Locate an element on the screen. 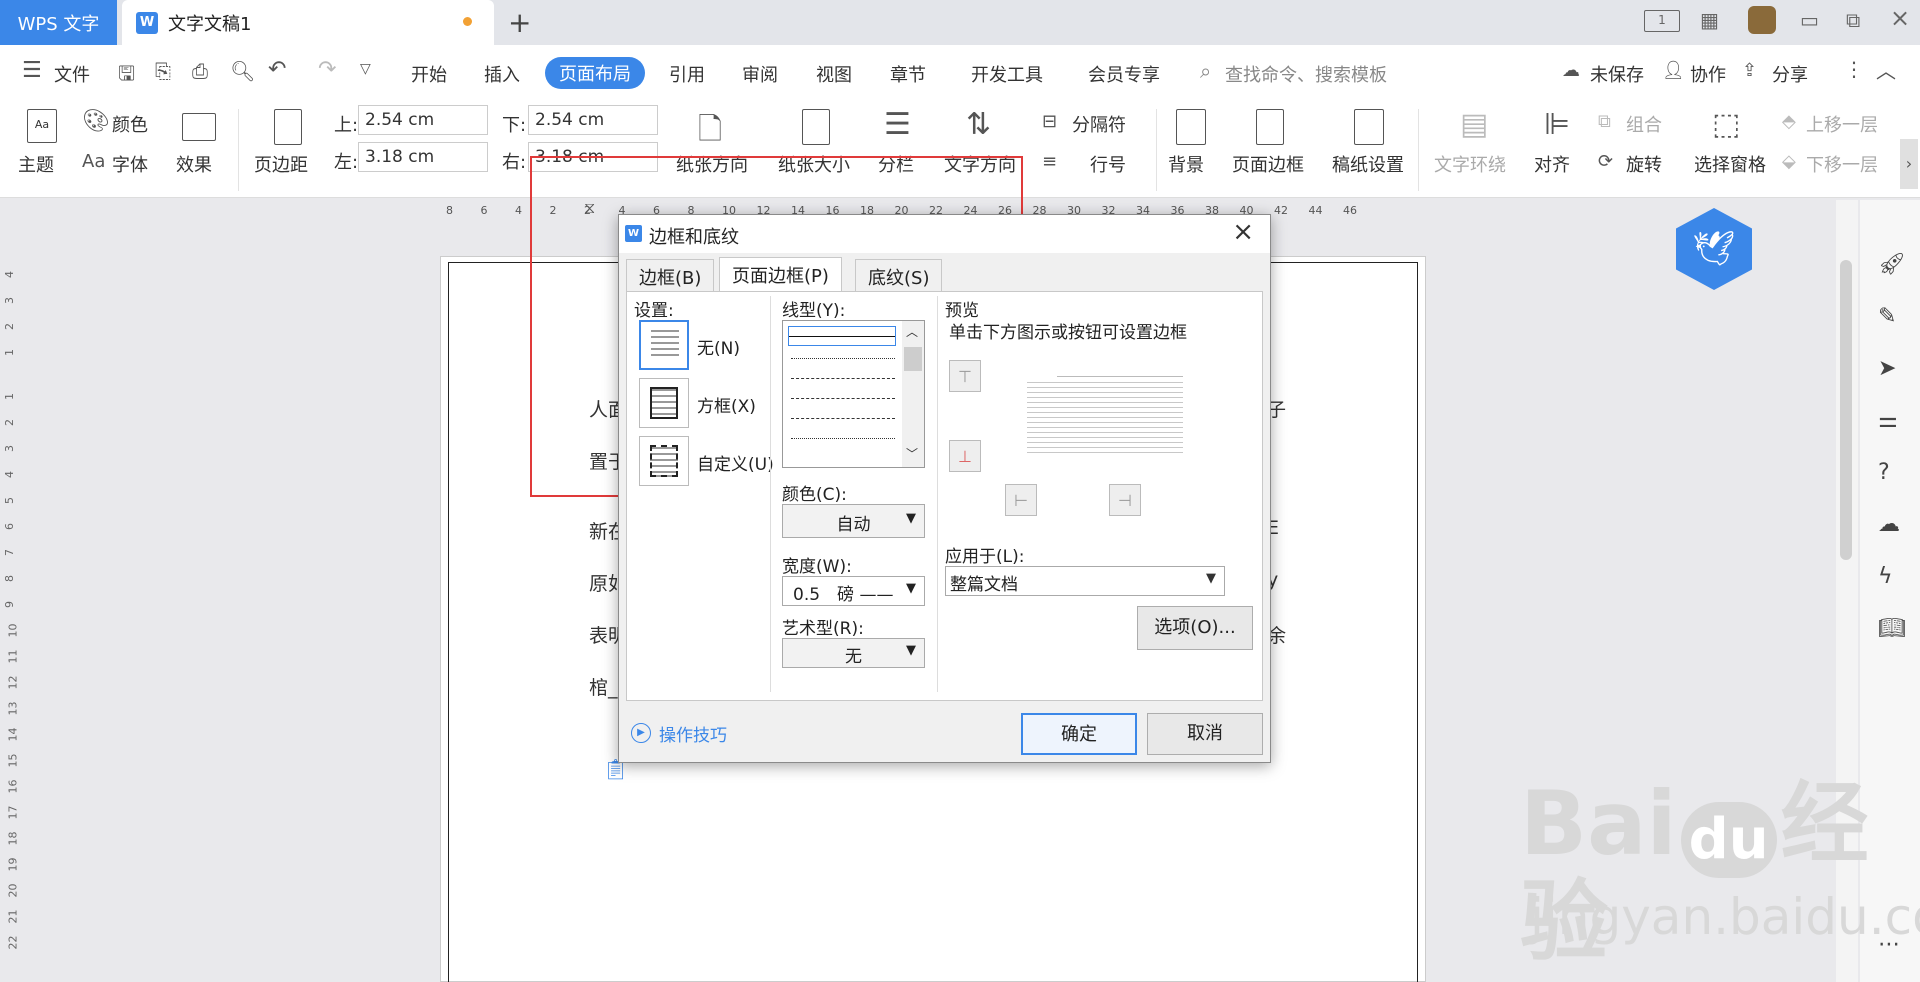  page-count-icon: 1 is located at coordinates (1662, 21).